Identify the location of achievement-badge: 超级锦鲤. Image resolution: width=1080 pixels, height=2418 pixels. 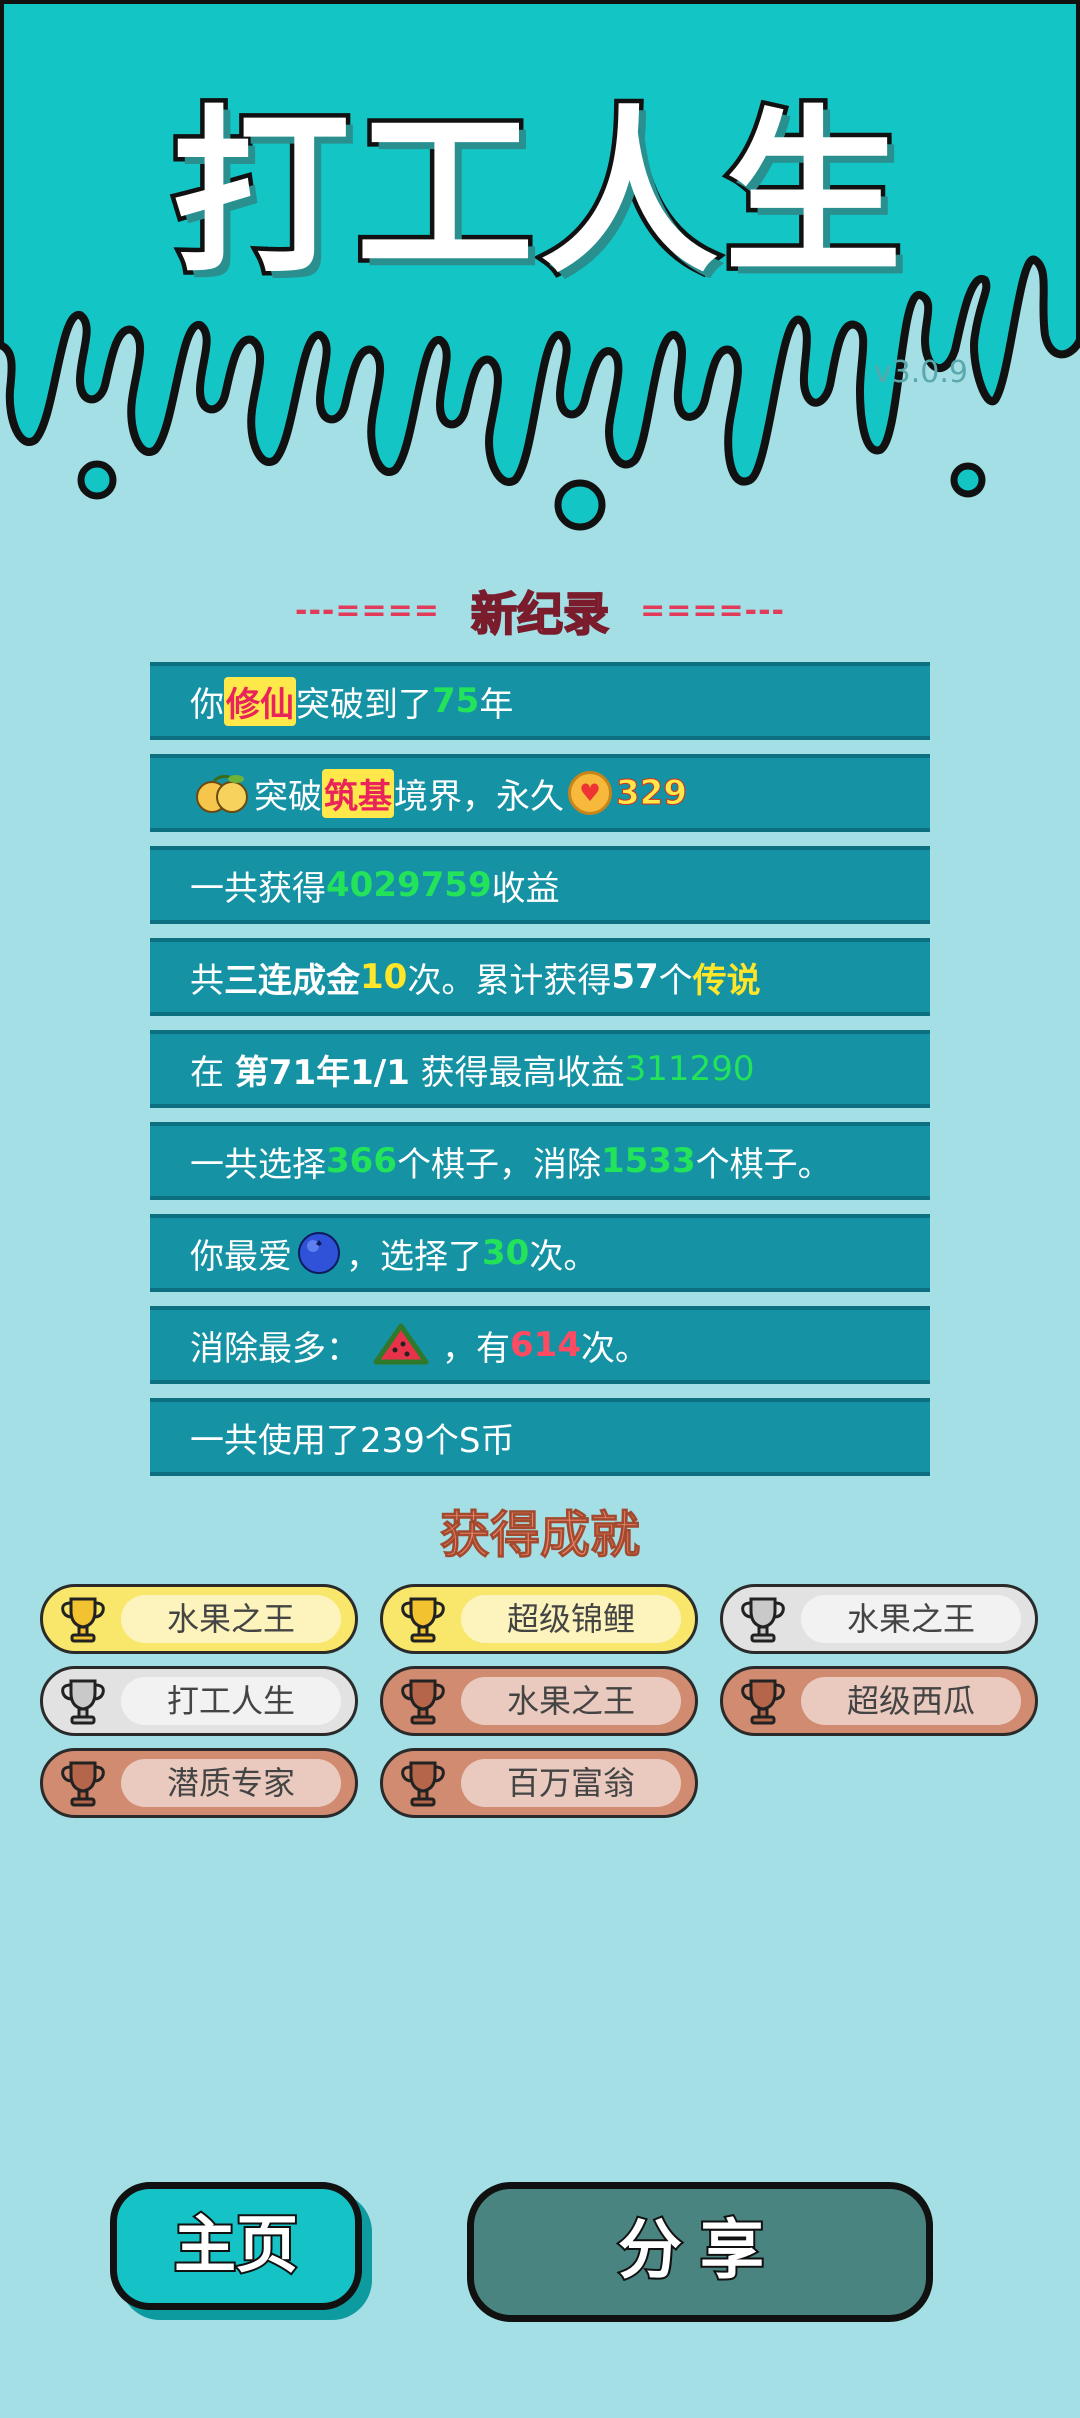
(539, 1619).